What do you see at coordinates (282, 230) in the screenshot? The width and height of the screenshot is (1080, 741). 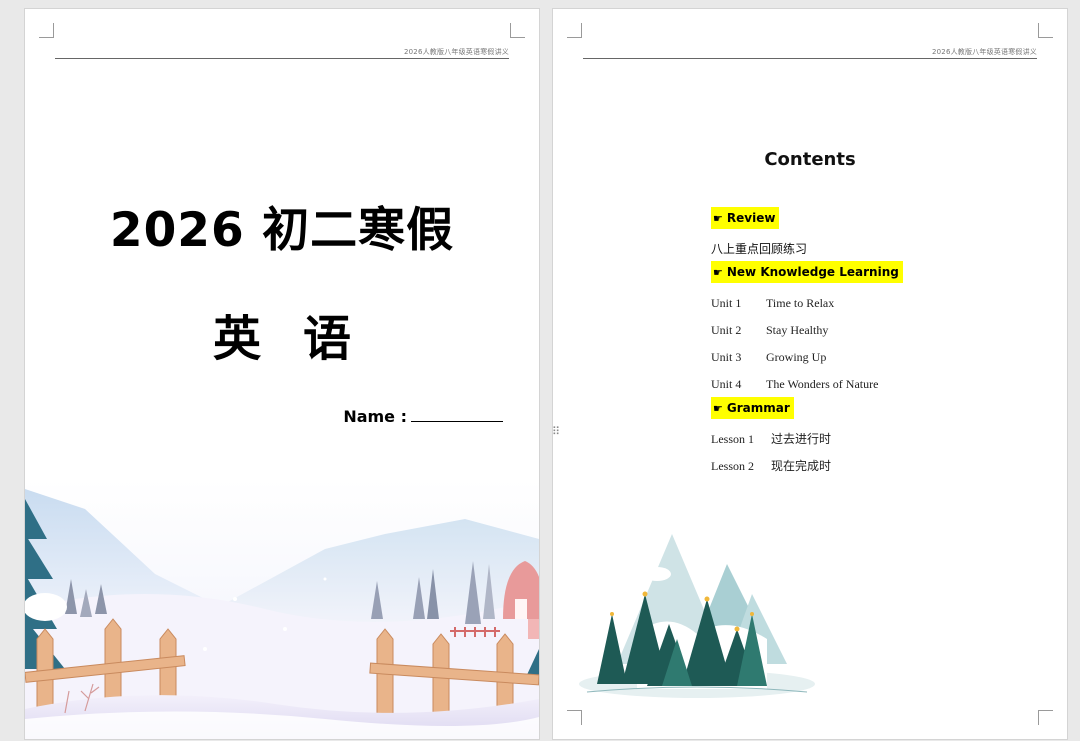 I see `cover-title: 2026 初二寒假` at bounding box center [282, 230].